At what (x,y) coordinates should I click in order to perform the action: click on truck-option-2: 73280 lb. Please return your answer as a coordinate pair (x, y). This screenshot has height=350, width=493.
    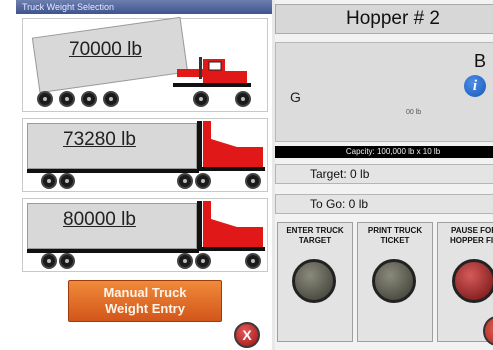
    Looking at the image, I should click on (145, 155).